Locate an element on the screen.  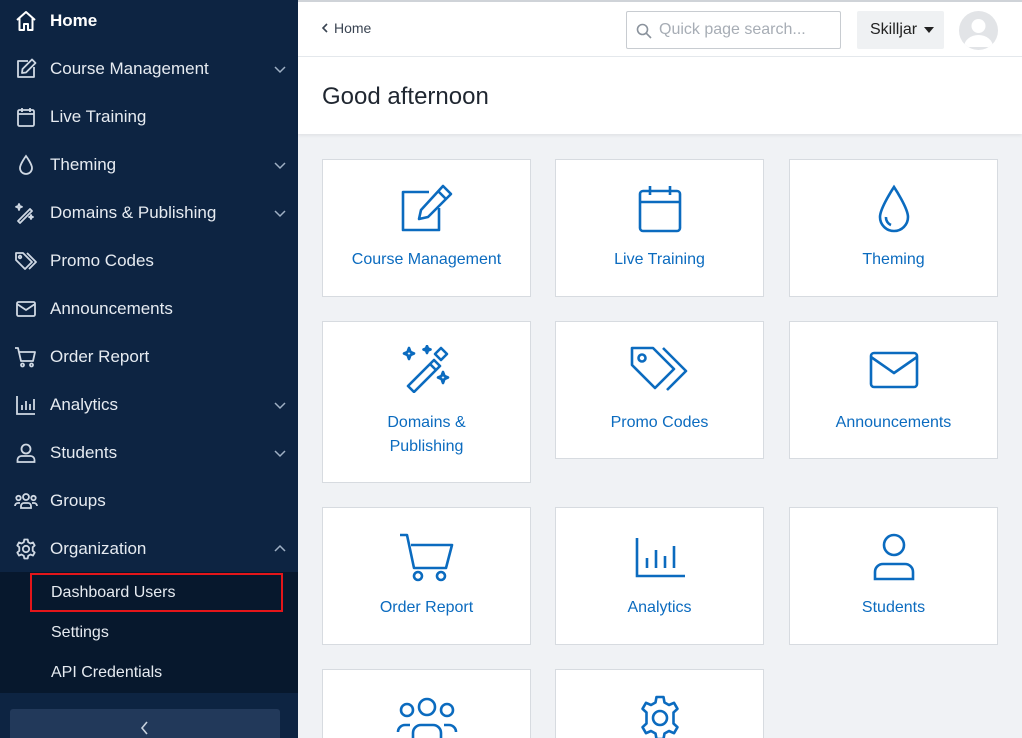
sidebar-item-label: Order Report is located at coordinates (100, 356).